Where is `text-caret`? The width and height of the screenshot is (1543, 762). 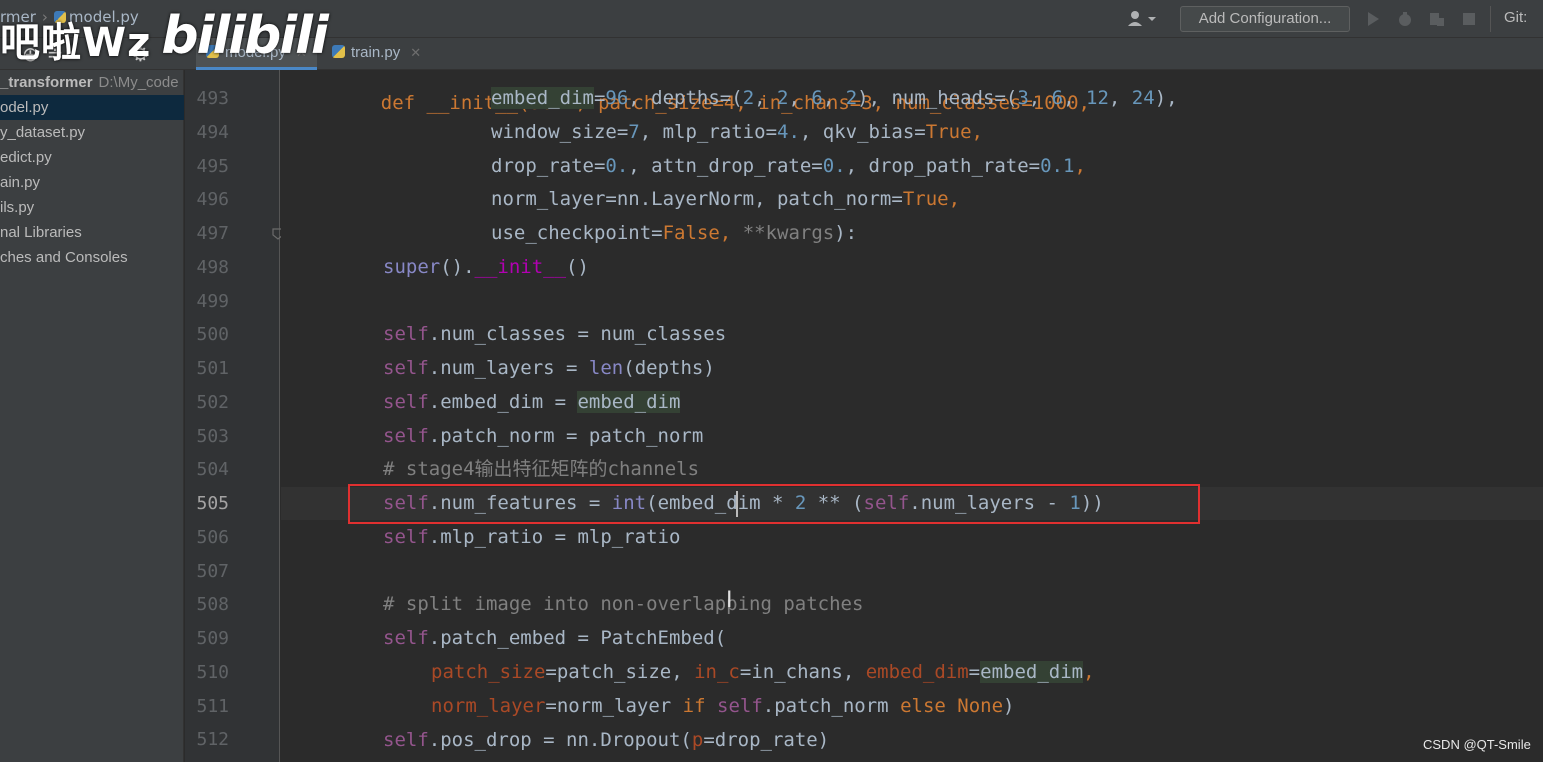 text-caret is located at coordinates (737, 504).